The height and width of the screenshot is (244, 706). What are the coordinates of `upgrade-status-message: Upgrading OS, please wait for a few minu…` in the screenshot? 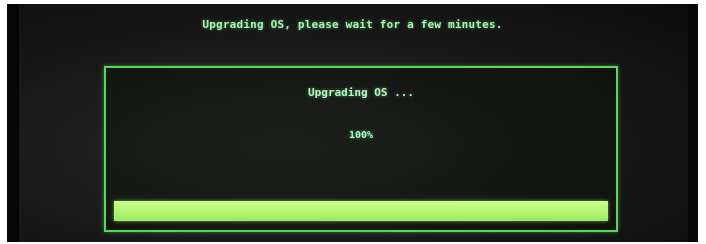 It's located at (352, 24).